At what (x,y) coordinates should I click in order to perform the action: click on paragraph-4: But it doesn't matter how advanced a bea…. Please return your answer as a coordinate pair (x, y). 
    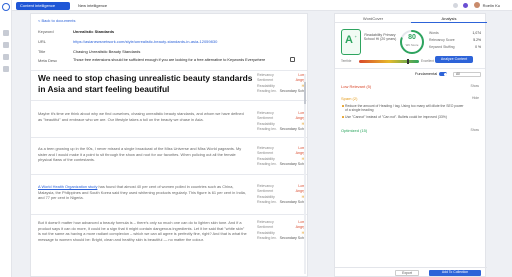
    Looking at the image, I should click on (143, 231).